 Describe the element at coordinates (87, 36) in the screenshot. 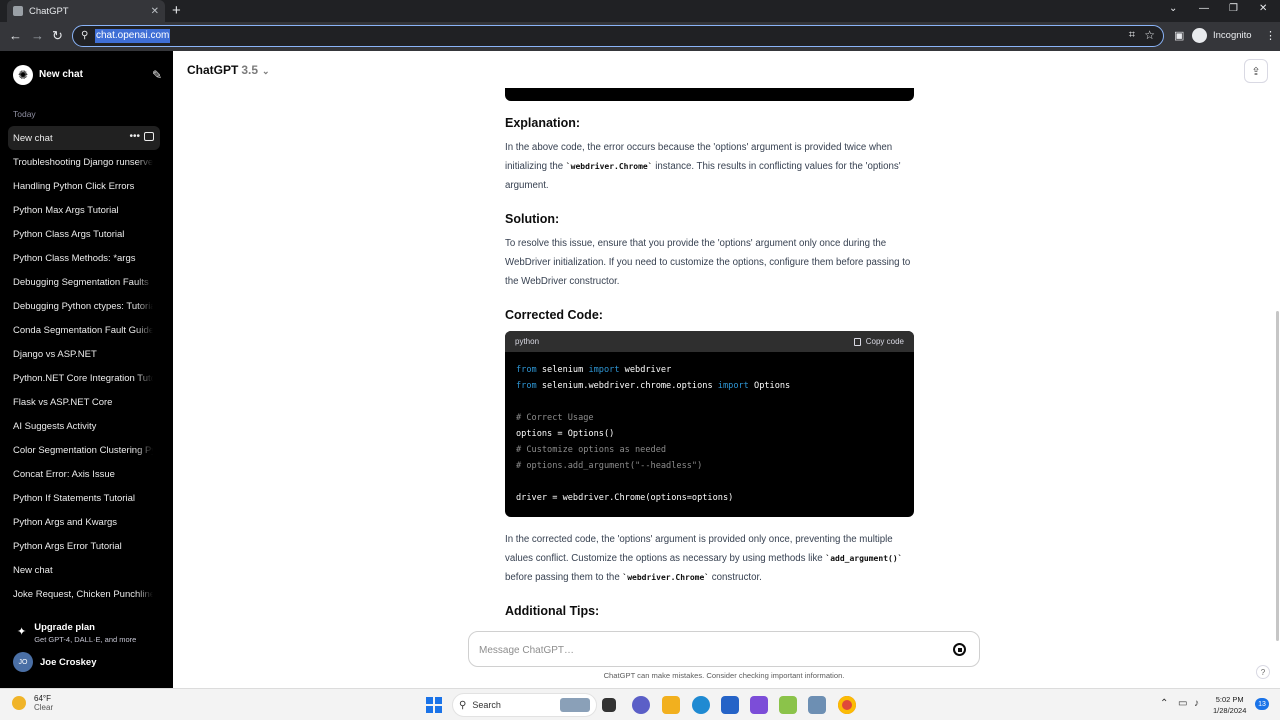

I see `site-info-icon: ⚲` at that location.